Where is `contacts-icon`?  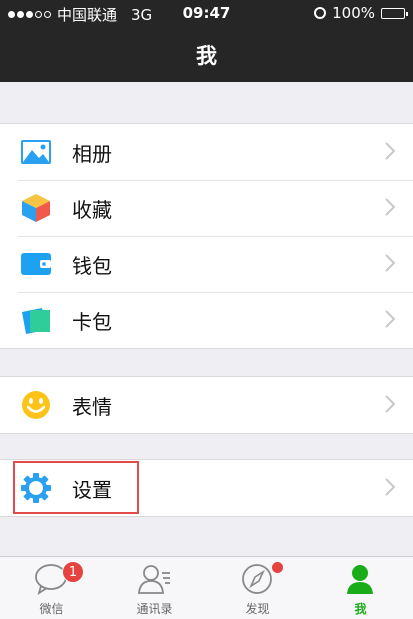 contacts-icon is located at coordinates (154, 579).